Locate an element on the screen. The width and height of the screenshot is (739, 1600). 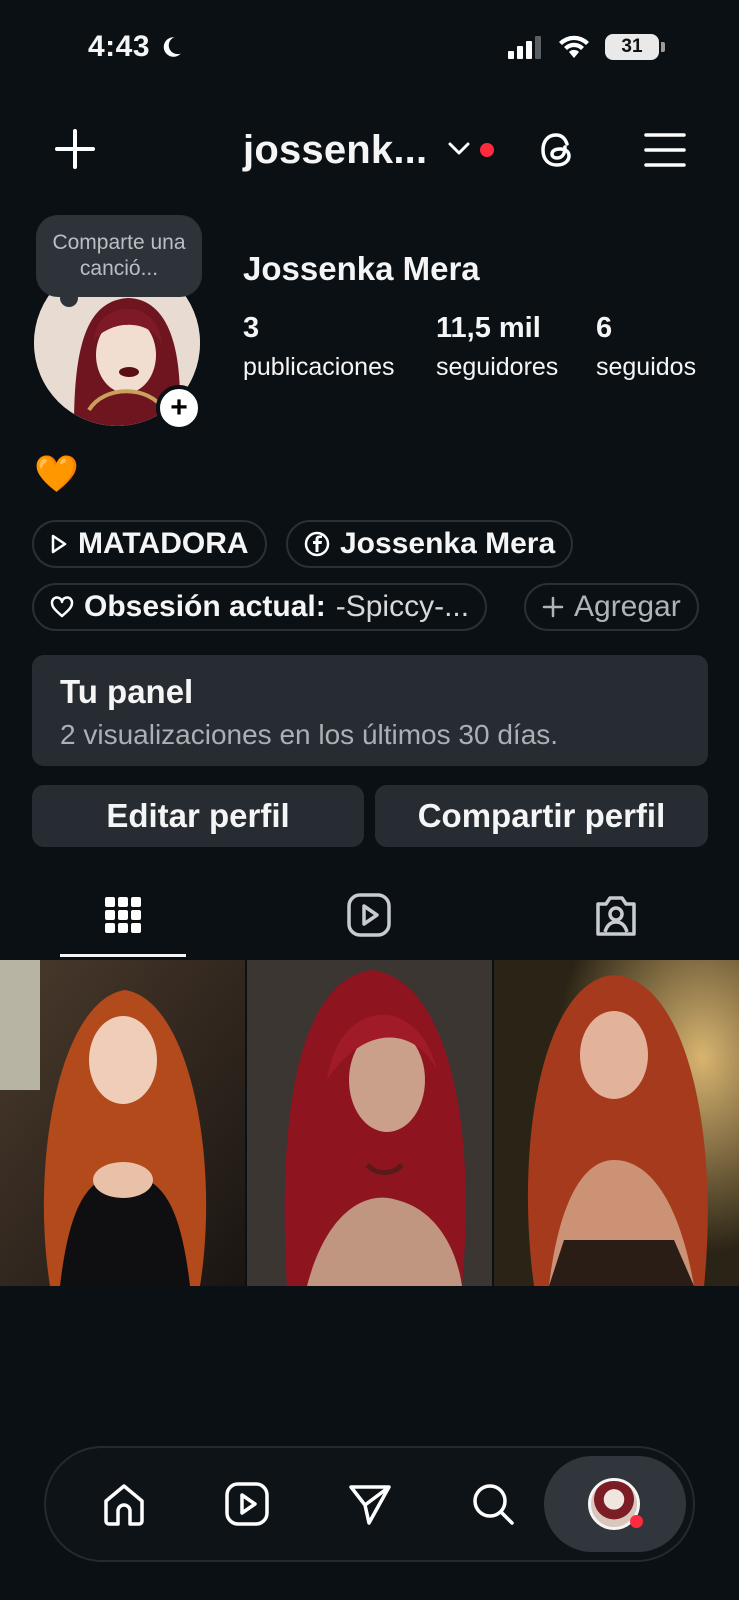
nav-reels is located at coordinates (247, 1504).